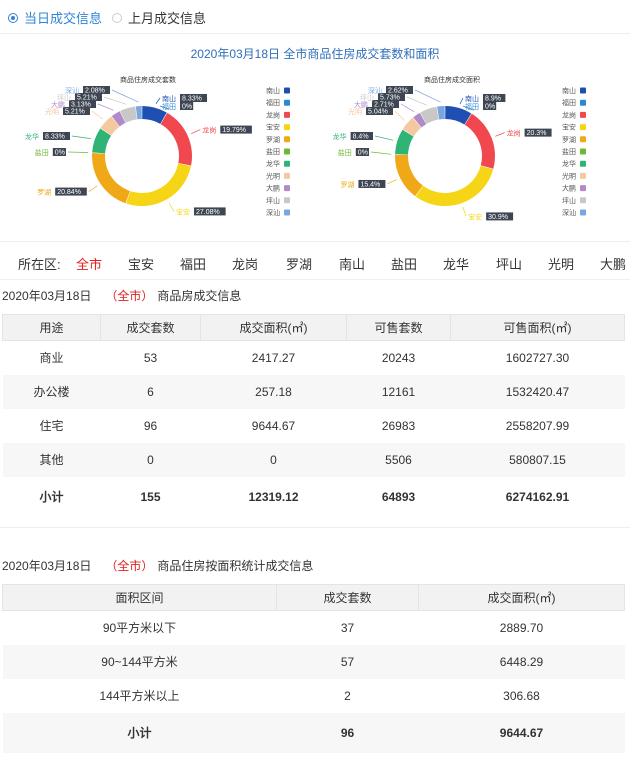  Describe the element at coordinates (493, 99) in the screenshot. I see `slice-value-label: 8.9%` at that location.